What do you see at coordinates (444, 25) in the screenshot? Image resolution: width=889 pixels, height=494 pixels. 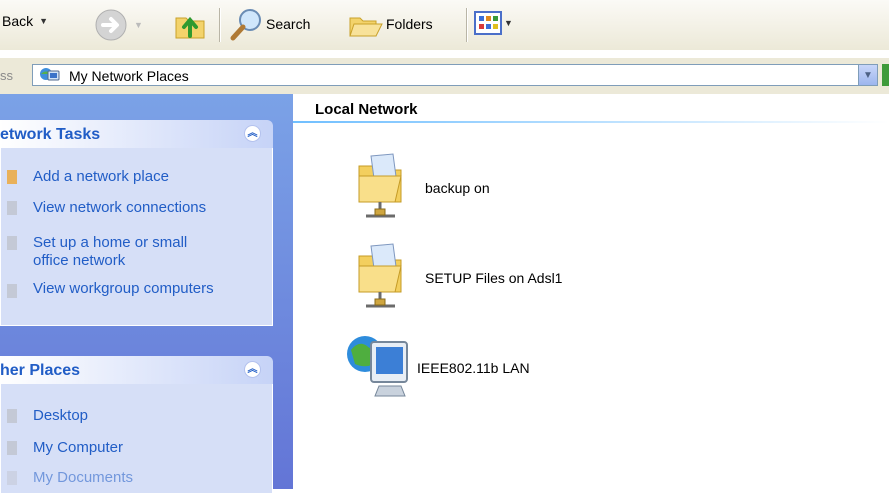 I see `toolbar: Back ▼ ▼ Search Folders ▼` at bounding box center [444, 25].